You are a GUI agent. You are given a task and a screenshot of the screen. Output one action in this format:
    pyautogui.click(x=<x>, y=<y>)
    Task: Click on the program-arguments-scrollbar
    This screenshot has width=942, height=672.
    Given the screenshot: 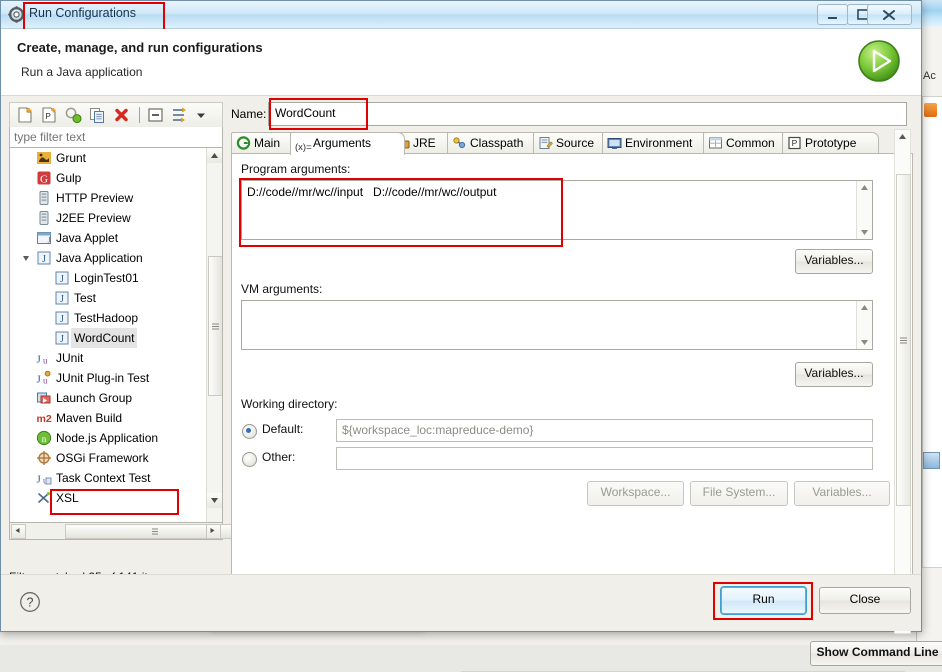 What is the action you would take?
    pyautogui.click(x=864, y=210)
    